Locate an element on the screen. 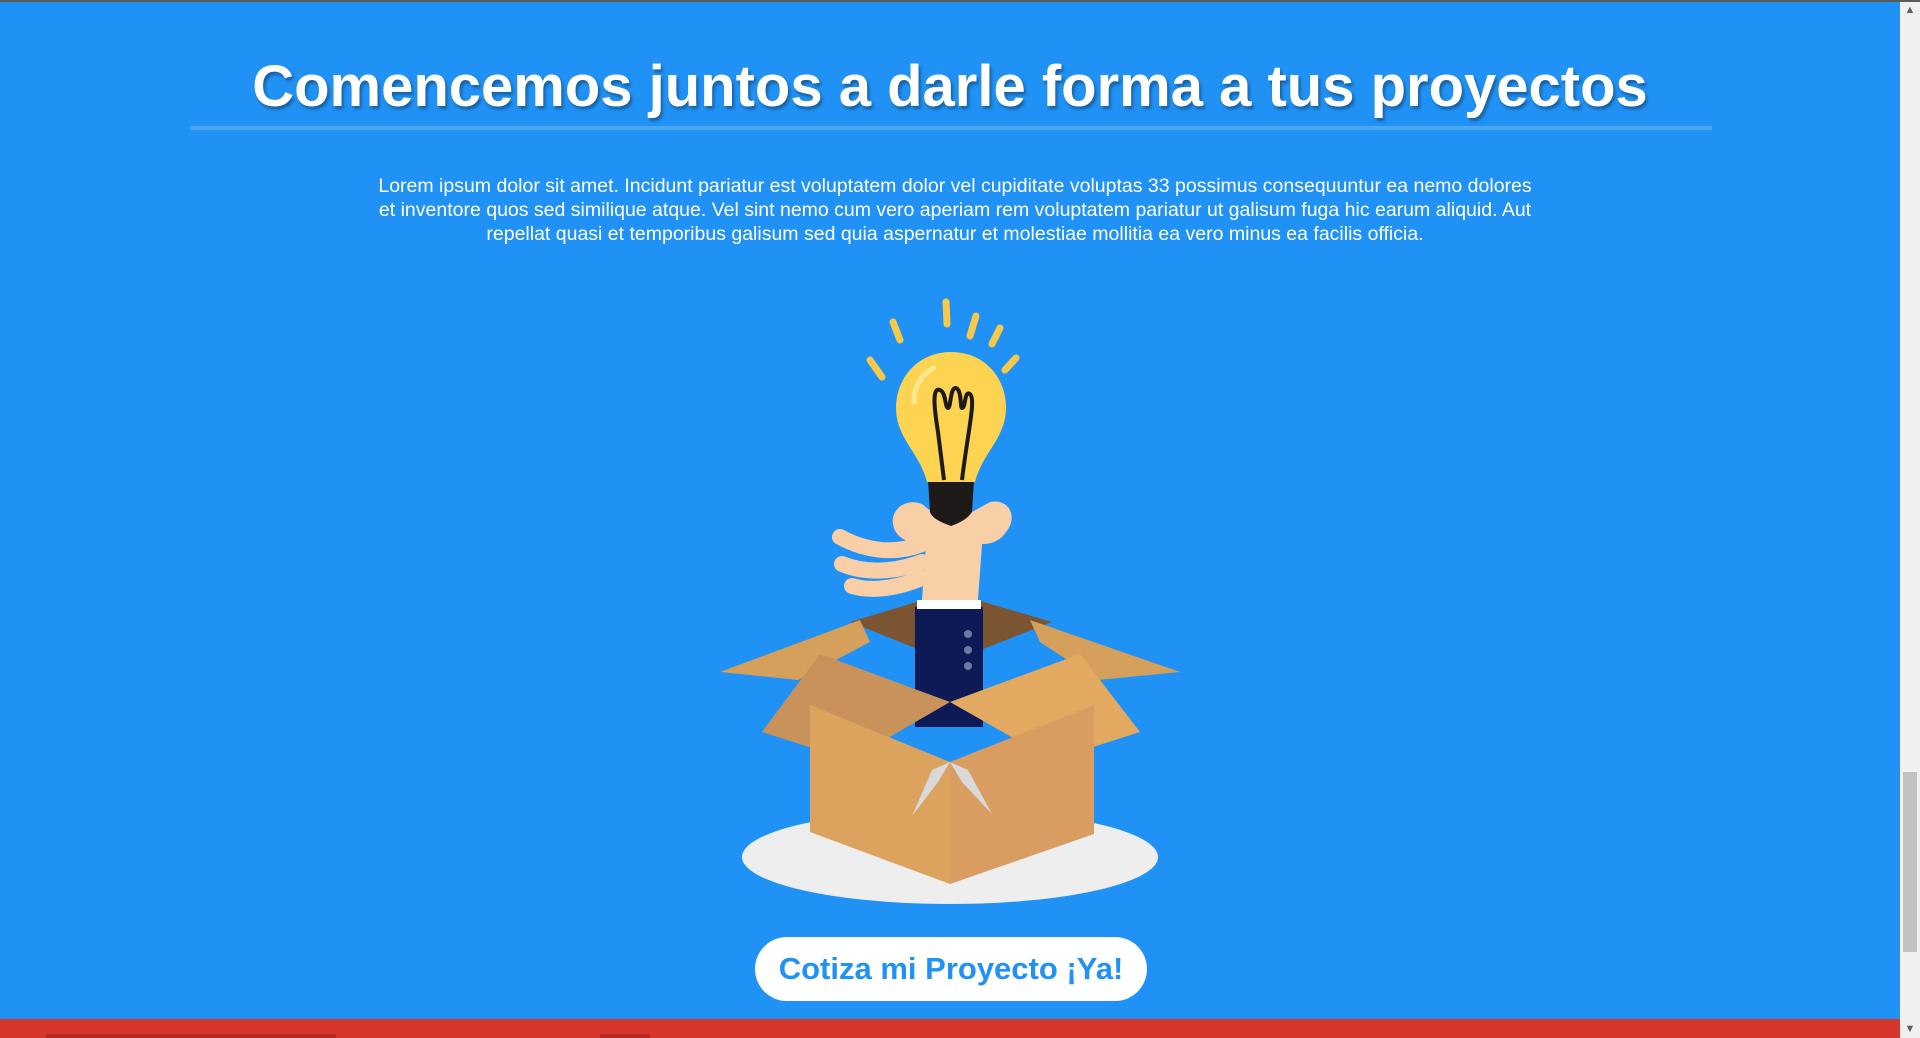 The width and height of the screenshot is (1920, 1038). scrollbar-thumb is located at coordinates (1910, 862).